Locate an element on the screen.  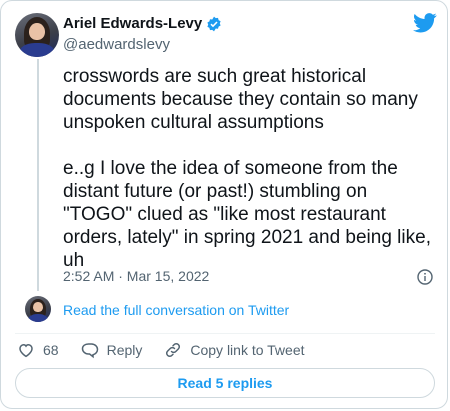
read-replies-button: Read 5 replies is located at coordinates (225, 383).